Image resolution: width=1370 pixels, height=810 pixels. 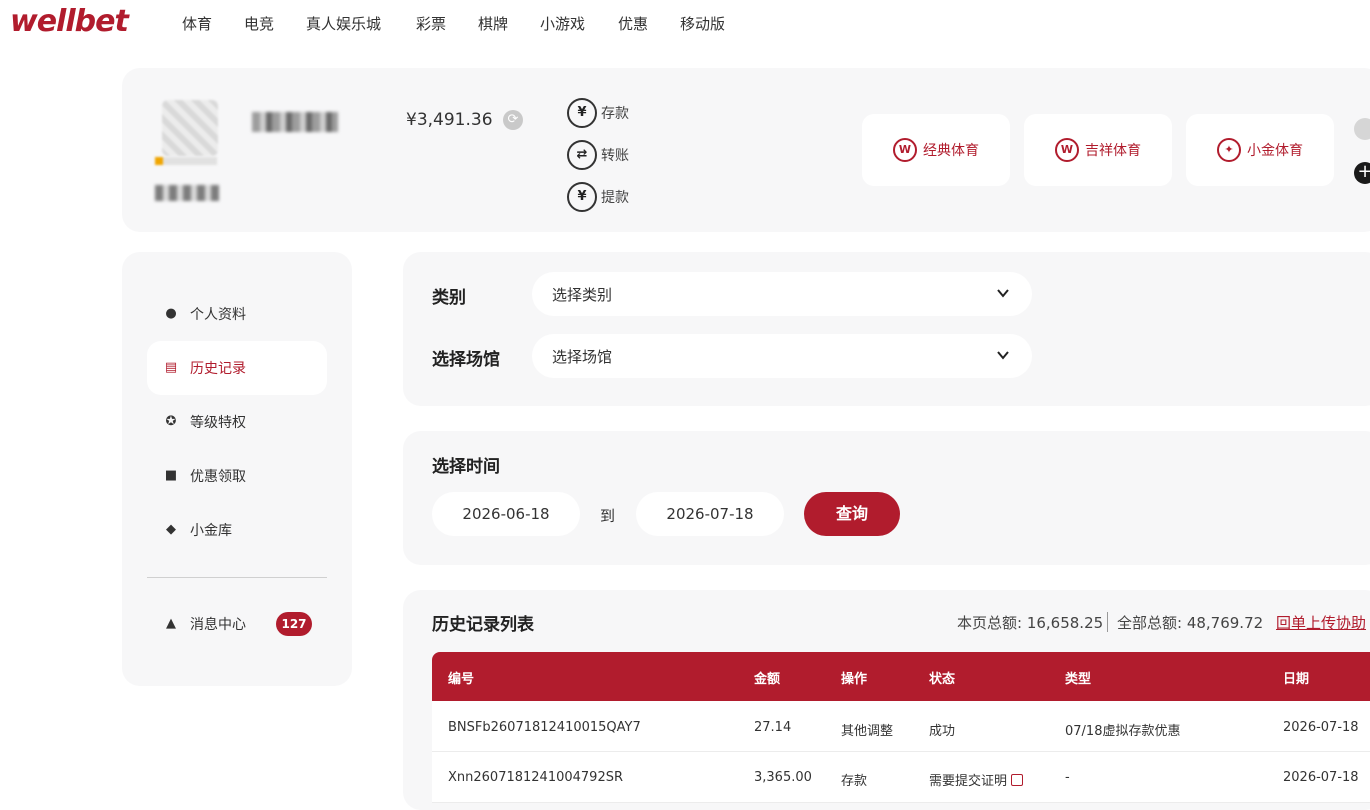 What do you see at coordinates (1296, 679) in the screenshot?
I see `col-date: 日期` at bounding box center [1296, 679].